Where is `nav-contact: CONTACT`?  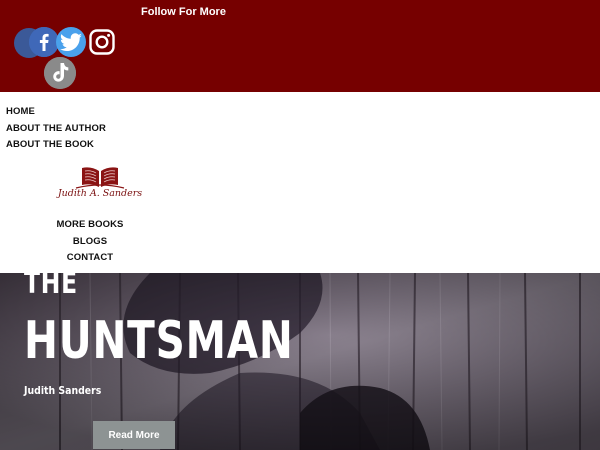 nav-contact: CONTACT is located at coordinates (90, 260).